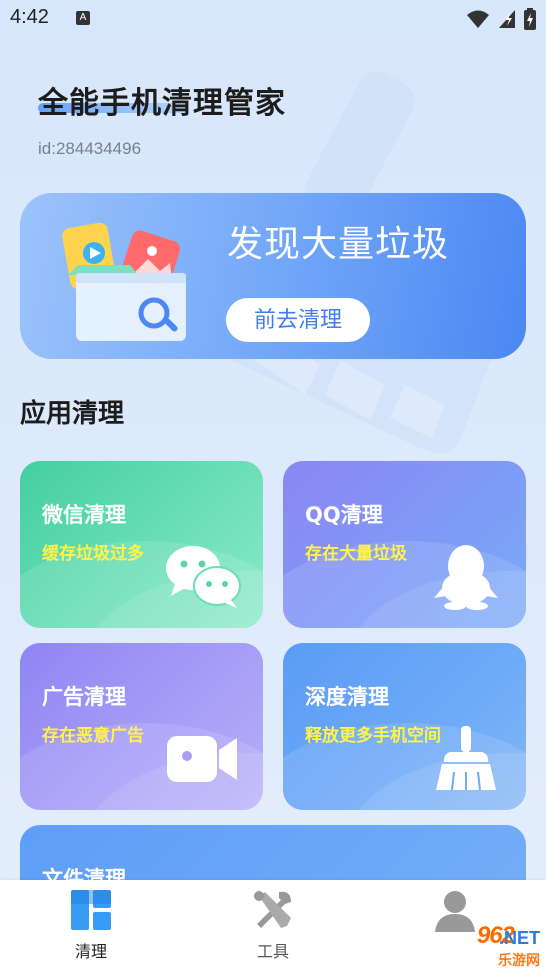 This screenshot has height=972, width=546. What do you see at coordinates (519, 961) in the screenshot?
I see `site-watermark-text: 乐游网` at bounding box center [519, 961].